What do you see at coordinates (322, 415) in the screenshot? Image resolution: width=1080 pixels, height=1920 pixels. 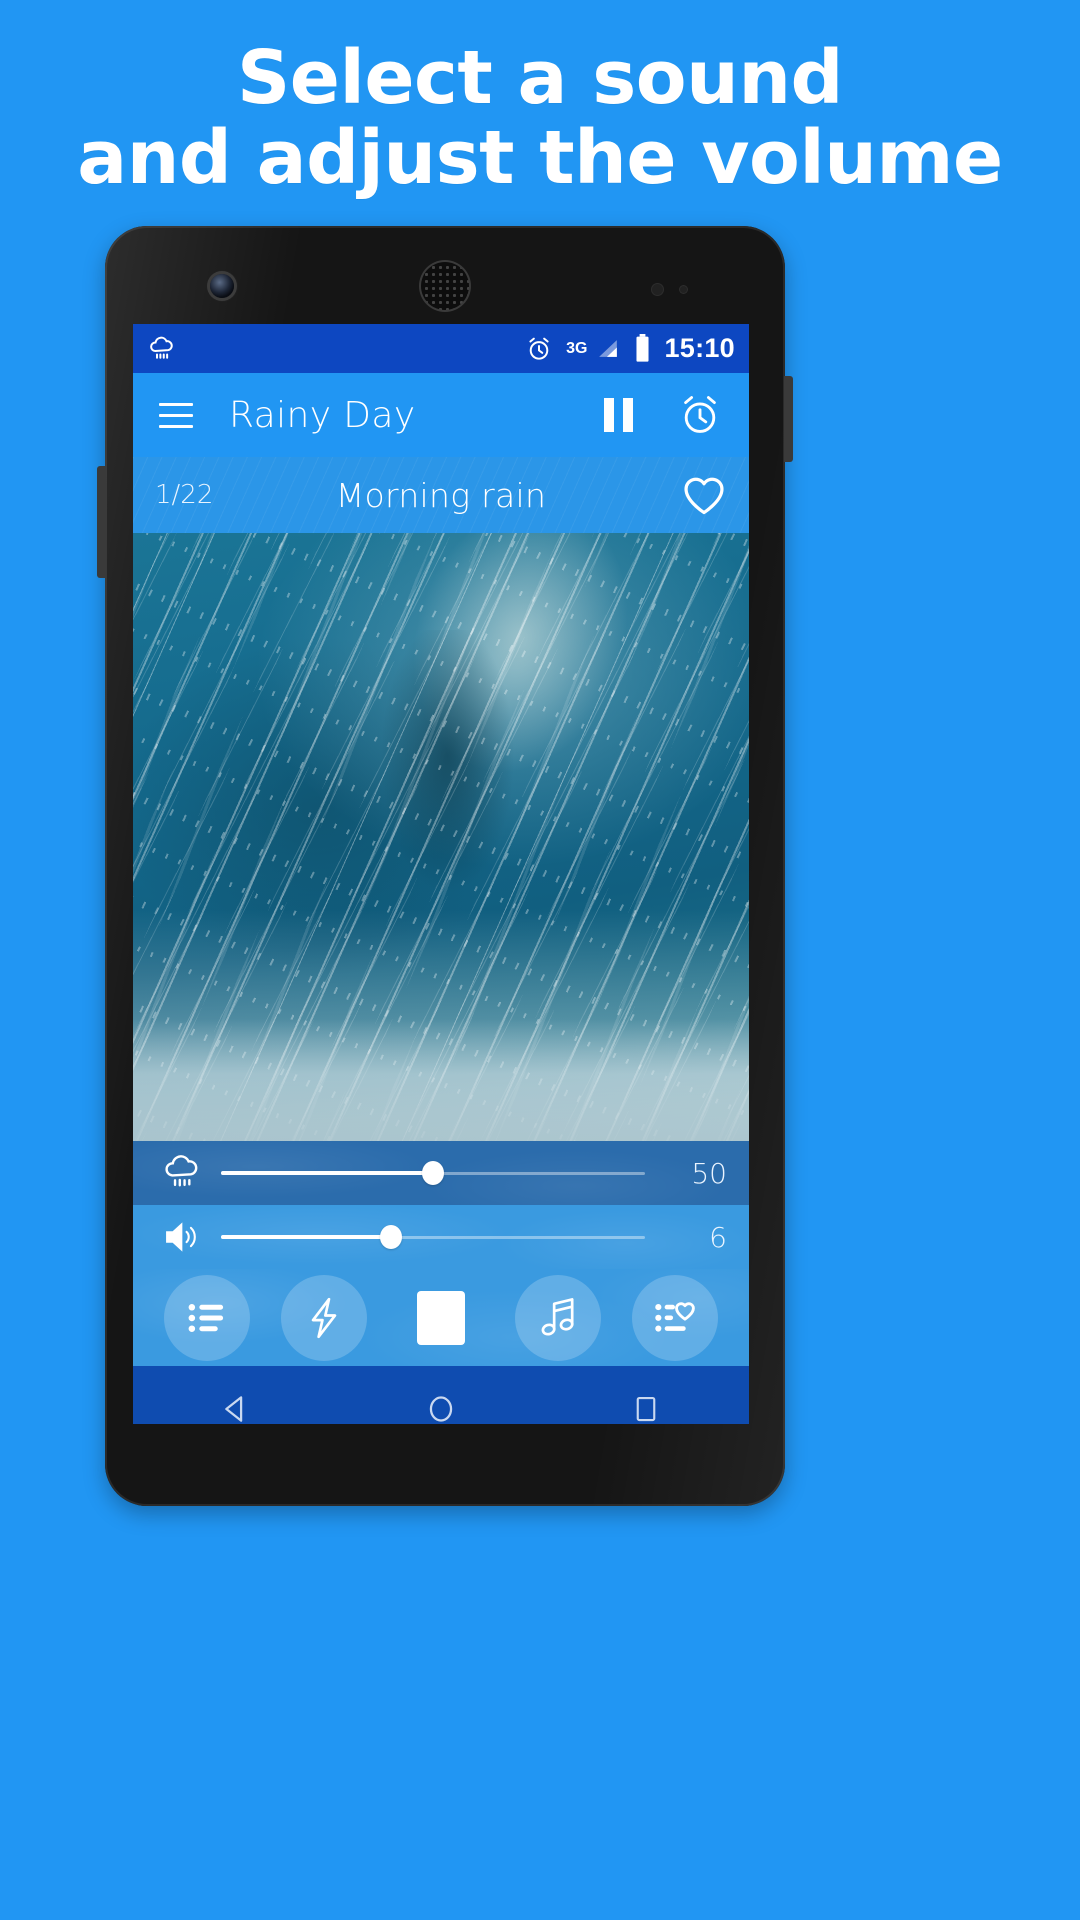 I see `app-title: Rainy Day` at bounding box center [322, 415].